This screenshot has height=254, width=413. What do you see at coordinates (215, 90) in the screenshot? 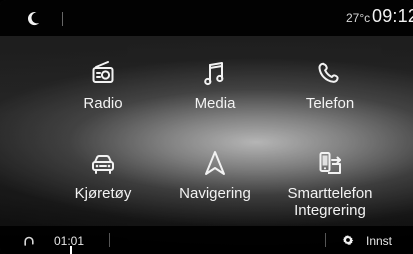
I see `tile-media: Media` at bounding box center [215, 90].